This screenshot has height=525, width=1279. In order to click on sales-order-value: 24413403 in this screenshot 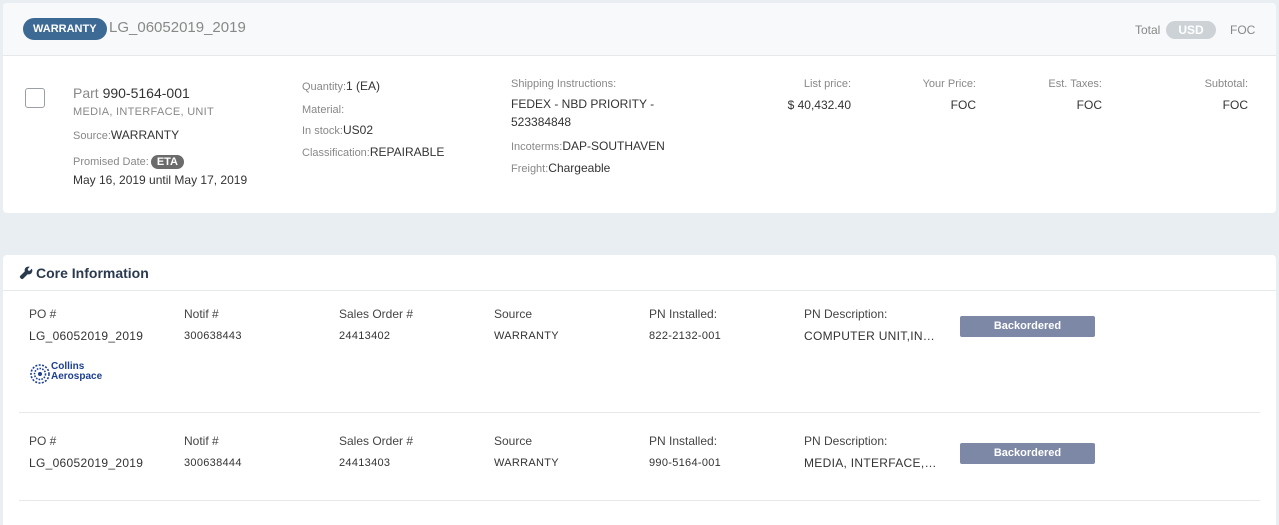, I will do `click(365, 463)`.